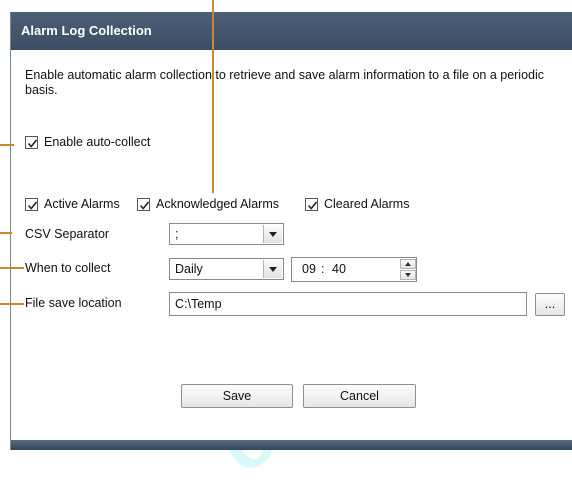 The width and height of the screenshot is (572, 492). What do you see at coordinates (12, 268) in the screenshot?
I see `callout-line-when` at bounding box center [12, 268].